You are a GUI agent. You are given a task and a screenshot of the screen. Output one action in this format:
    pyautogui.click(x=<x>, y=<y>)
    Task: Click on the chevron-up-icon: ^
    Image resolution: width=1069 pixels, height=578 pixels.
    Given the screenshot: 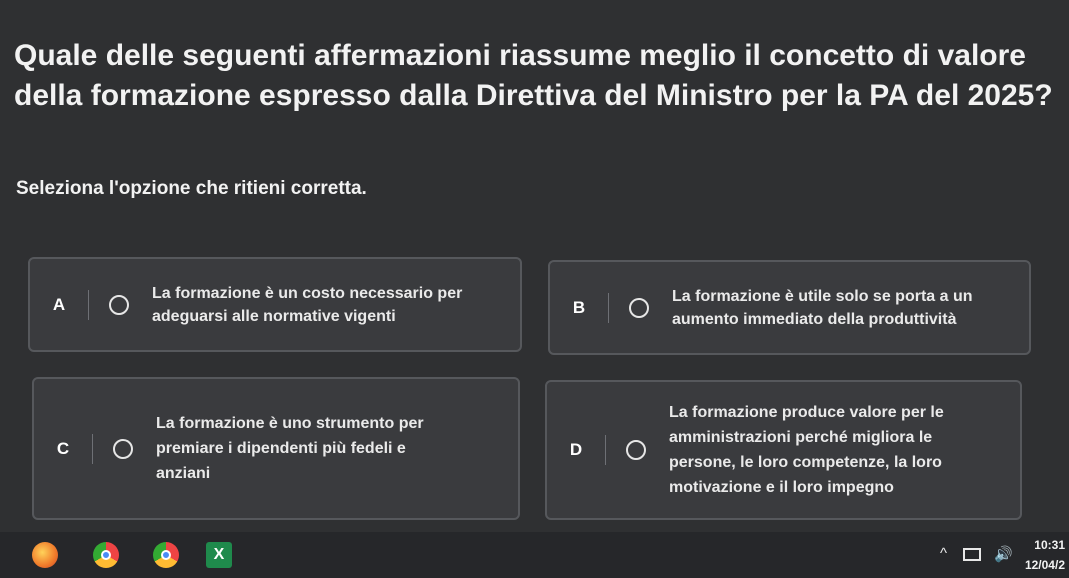 What is the action you would take?
    pyautogui.click(x=943, y=553)
    